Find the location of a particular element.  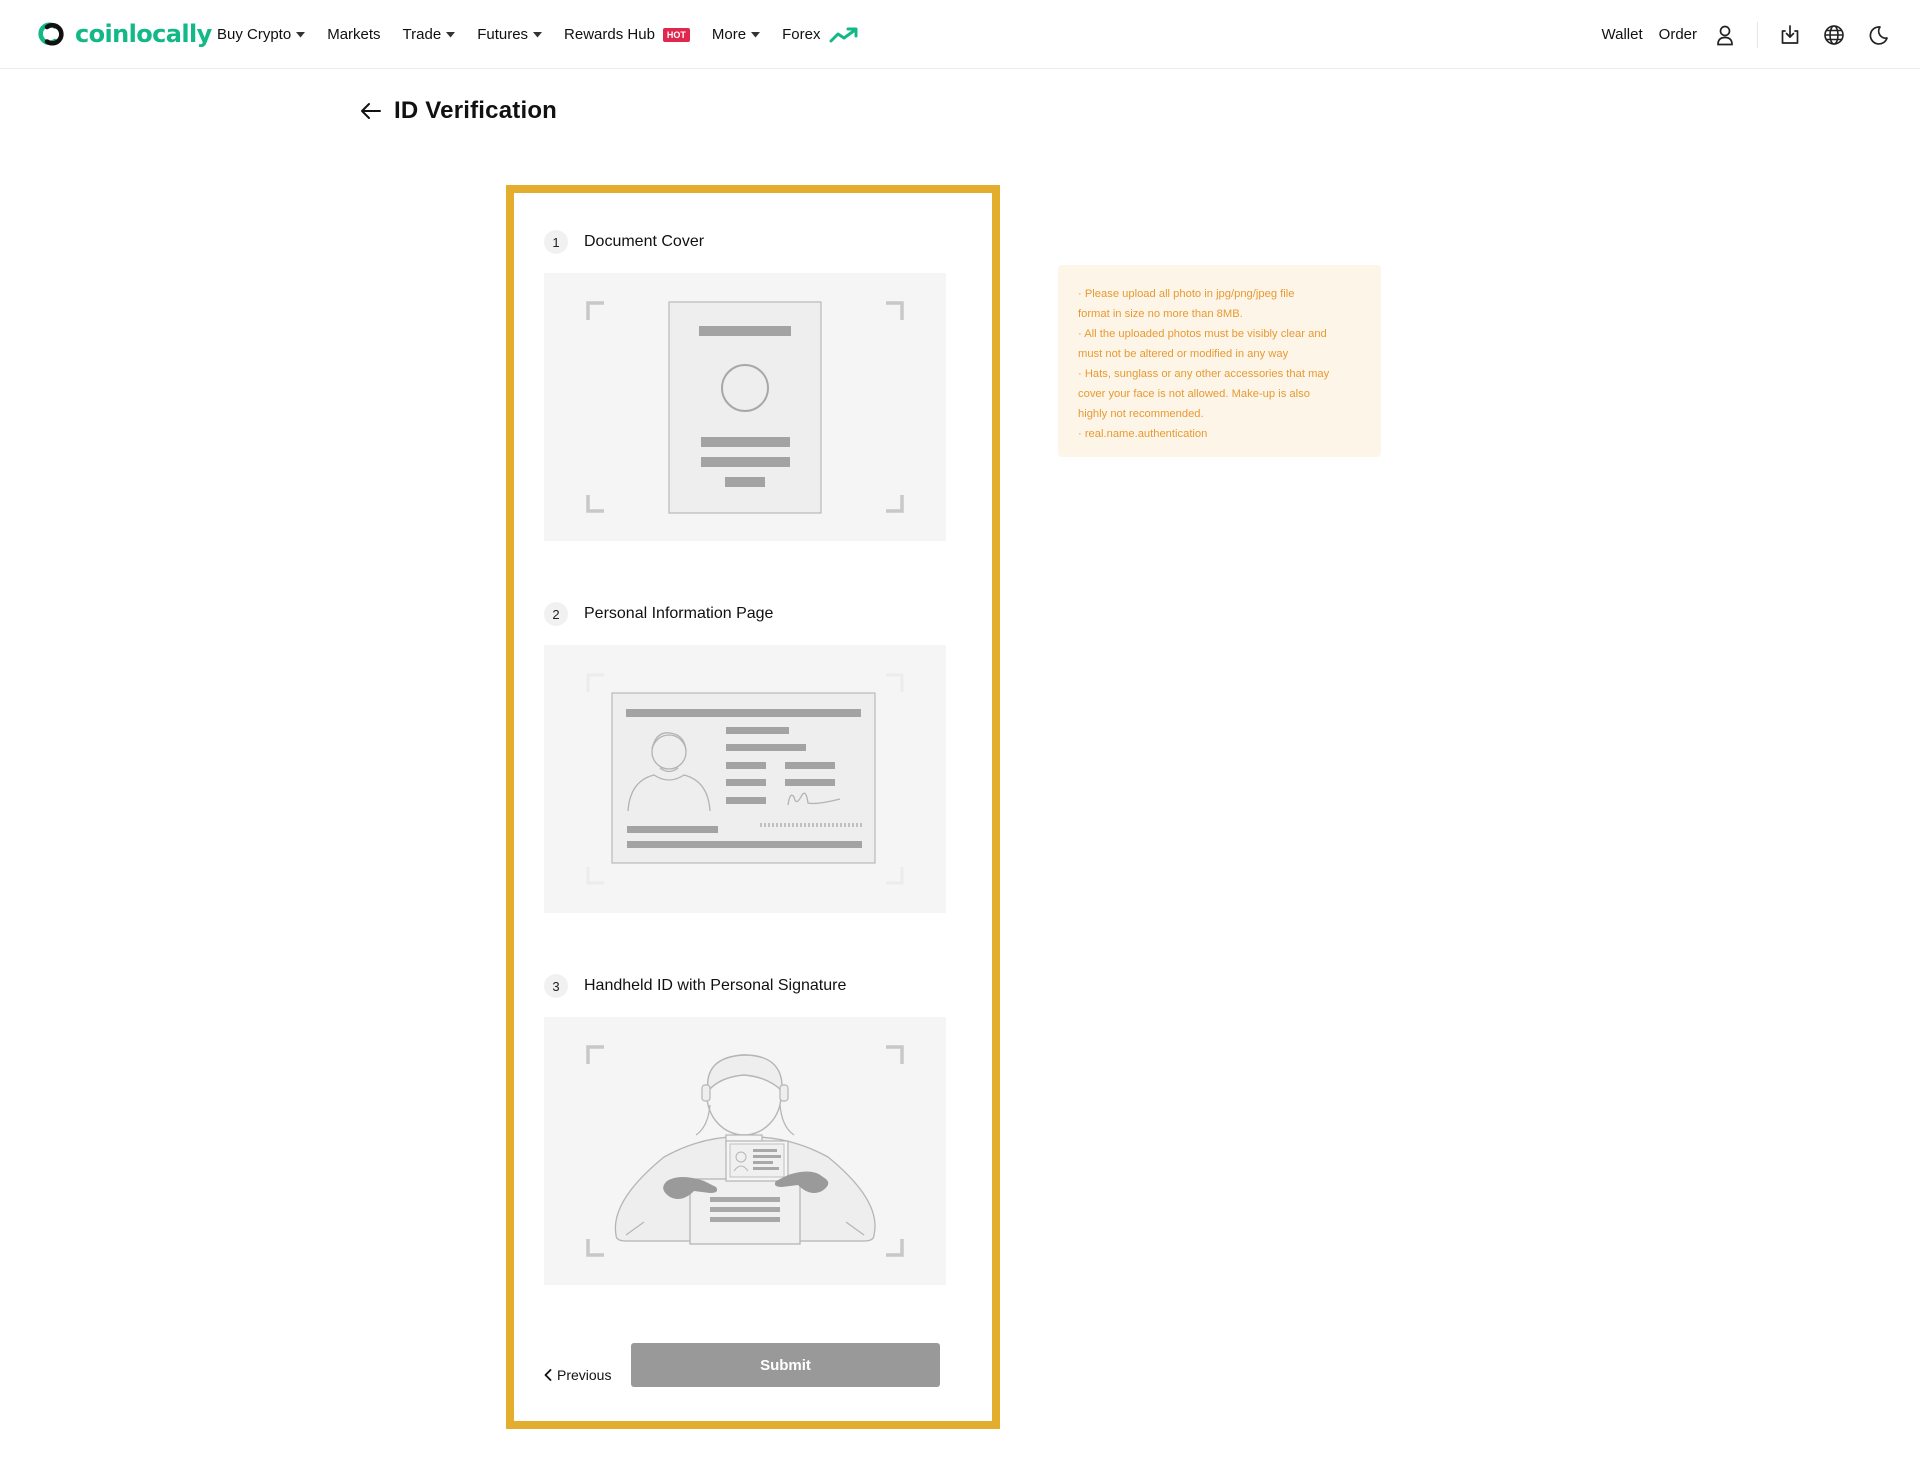

globe-icon is located at coordinates (1834, 35).